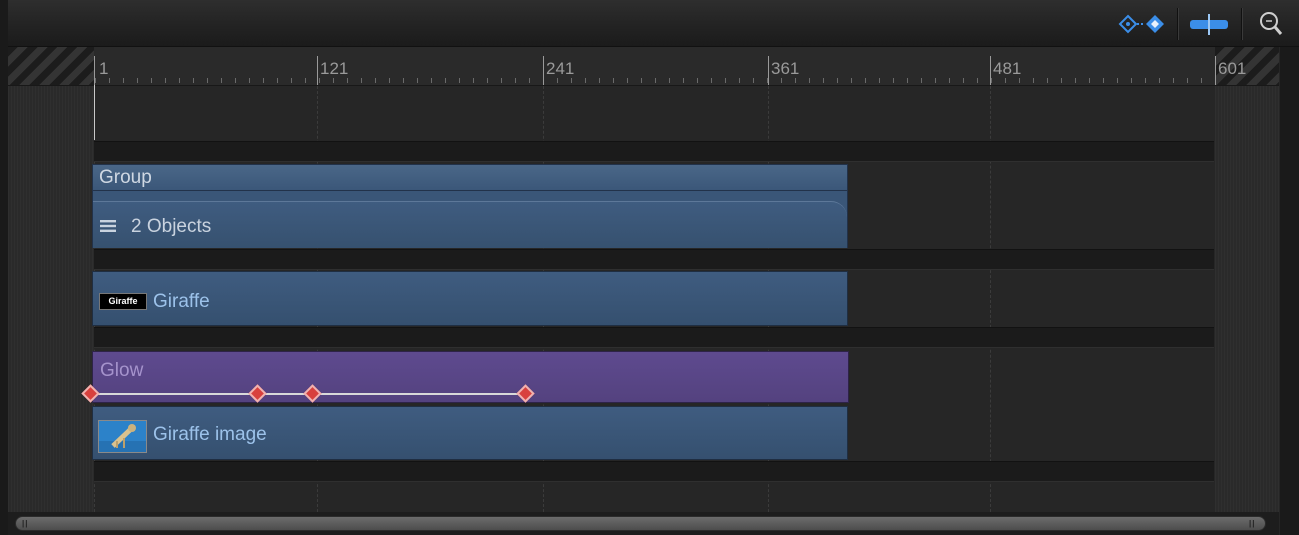 The width and height of the screenshot is (1299, 535). I want to click on glow-label: Glow, so click(122, 370).